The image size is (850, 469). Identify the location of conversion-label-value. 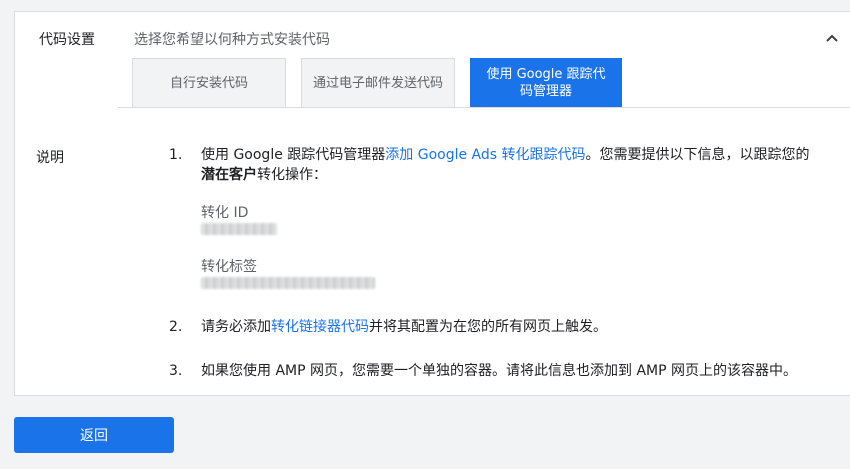
(288, 283).